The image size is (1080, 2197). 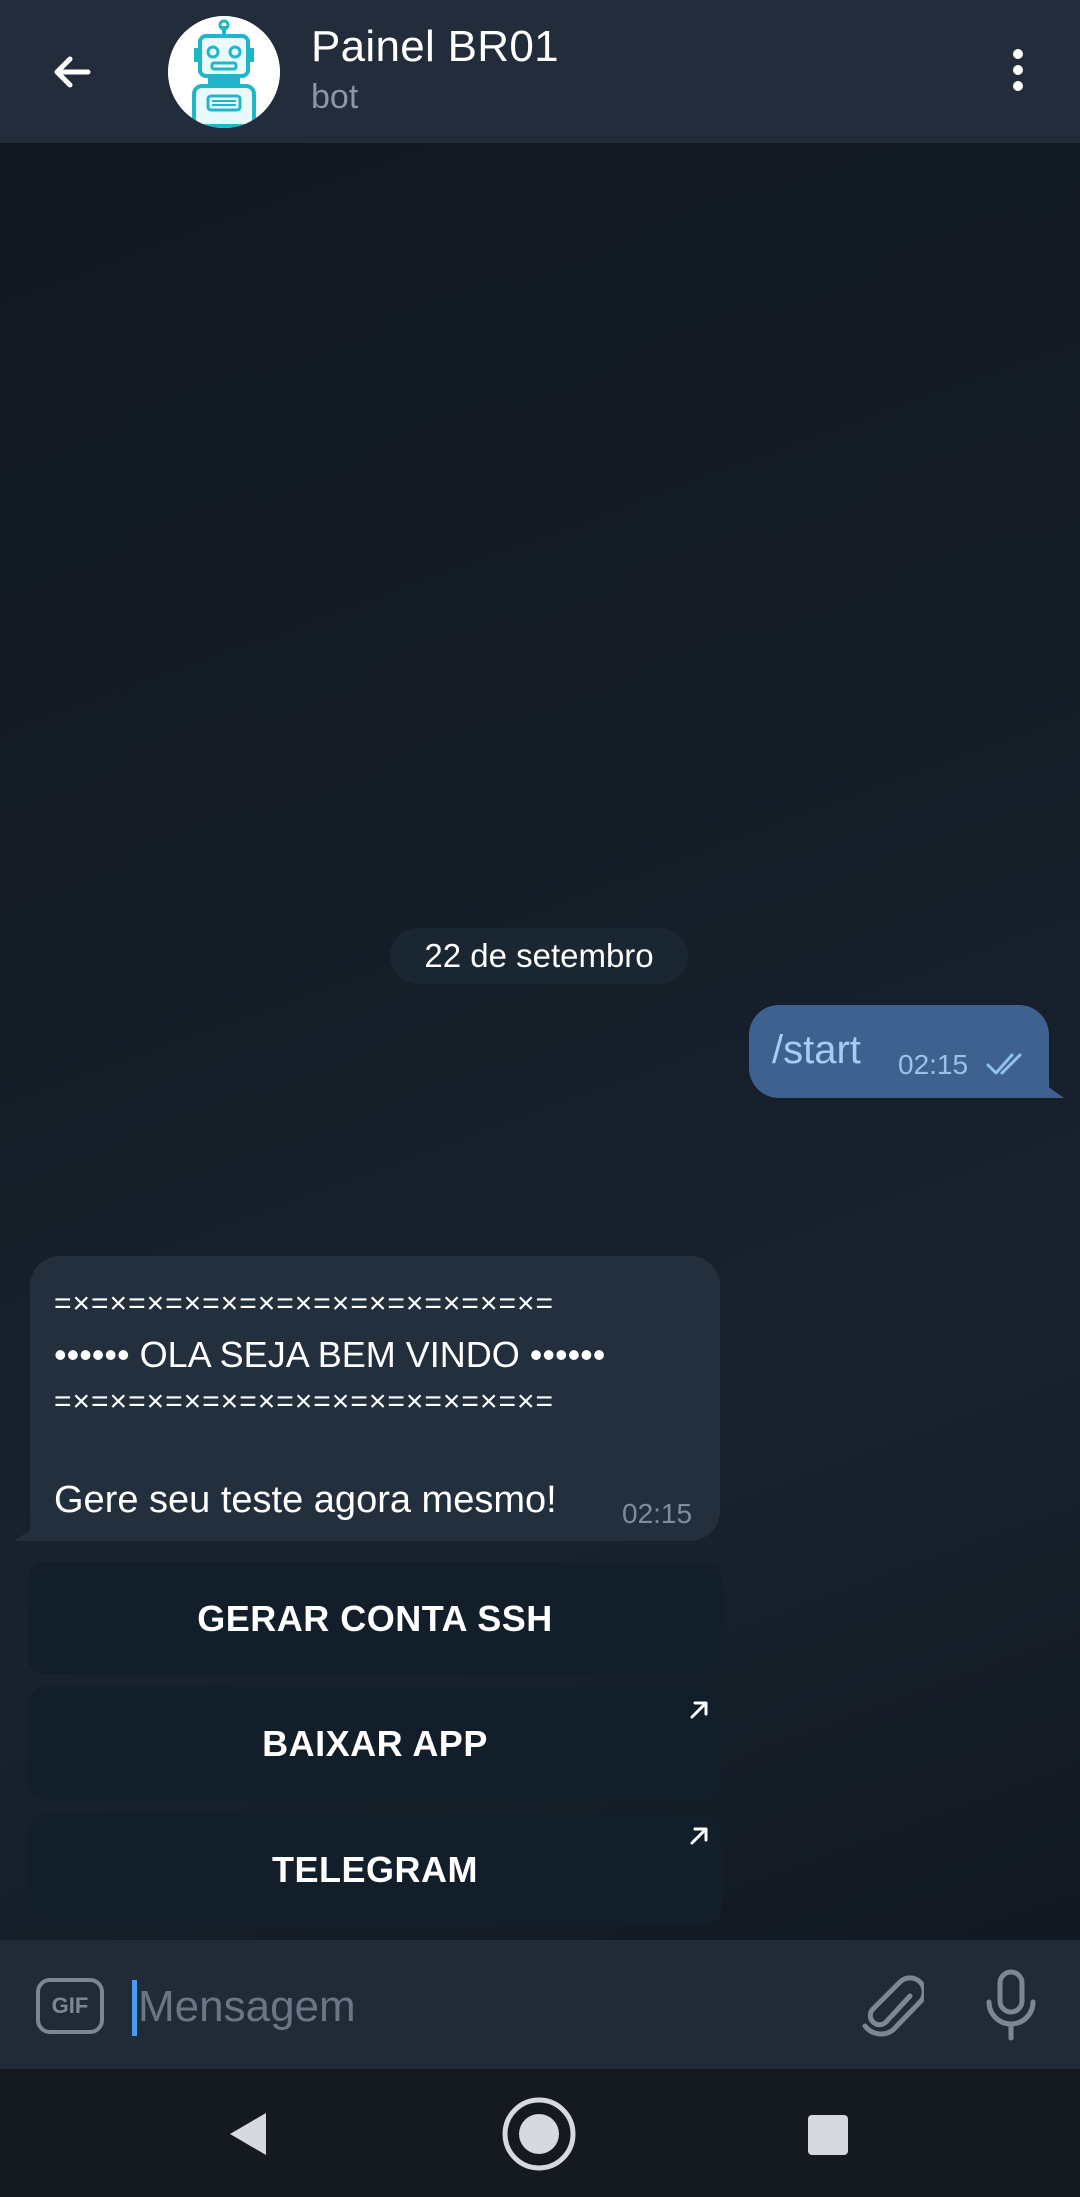 I want to click on gerar-conta-ssh-button: GERAR CONTA SSH, so click(x=375, y=1618).